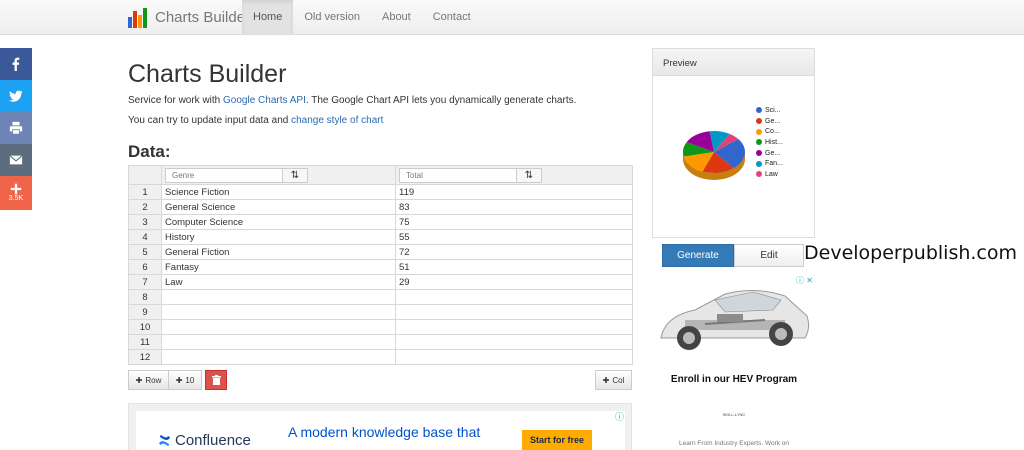  I want to click on share-facebook-button, so click(16, 64).